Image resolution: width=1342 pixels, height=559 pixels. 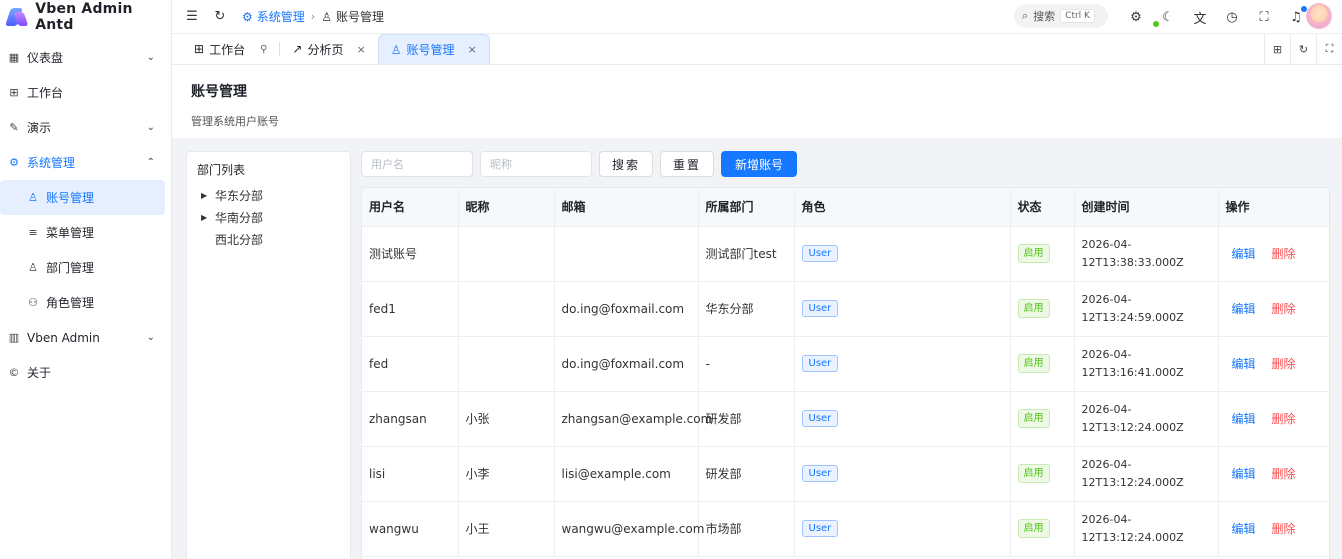 I want to click on tab-tools: ⊞ ↻ ⛶, so click(x=1303, y=49).